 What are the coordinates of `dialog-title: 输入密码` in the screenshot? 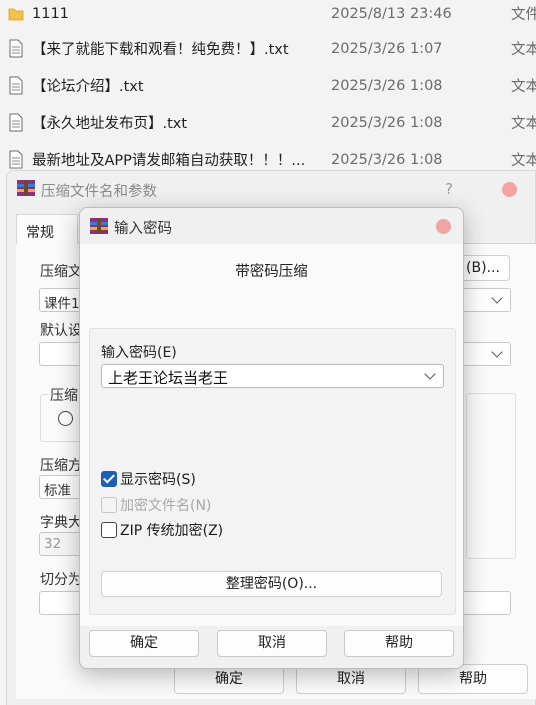 It's located at (143, 229).